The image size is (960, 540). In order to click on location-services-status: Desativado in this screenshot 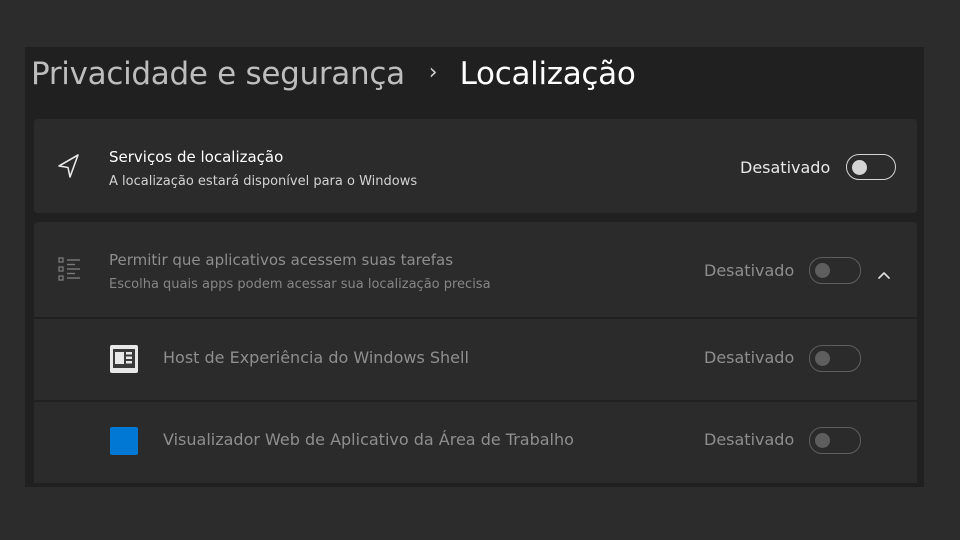, I will do `click(785, 167)`.